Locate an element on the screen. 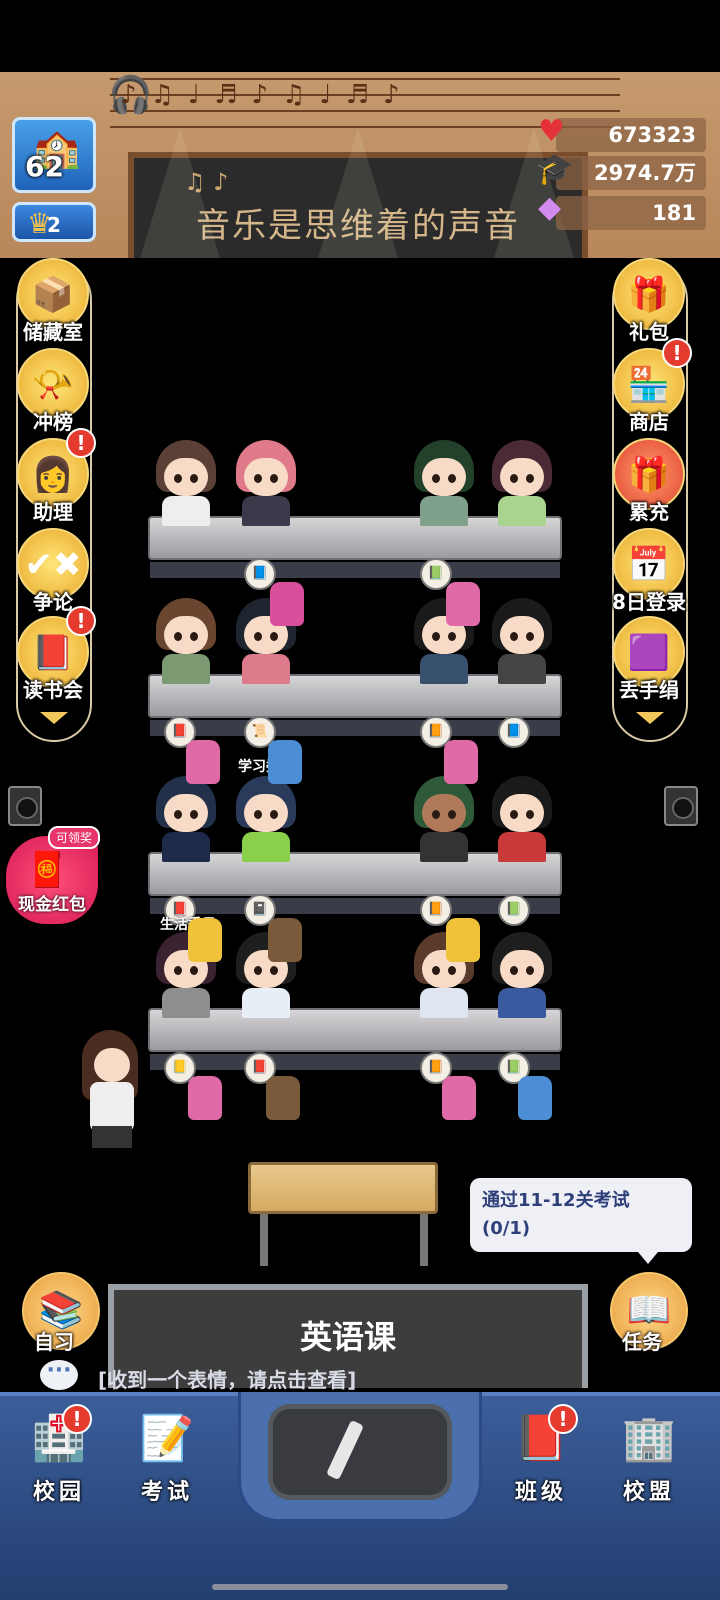 The width and height of the screenshot is (720, 1600). resource-diamonds: 181 is located at coordinates (631, 213).